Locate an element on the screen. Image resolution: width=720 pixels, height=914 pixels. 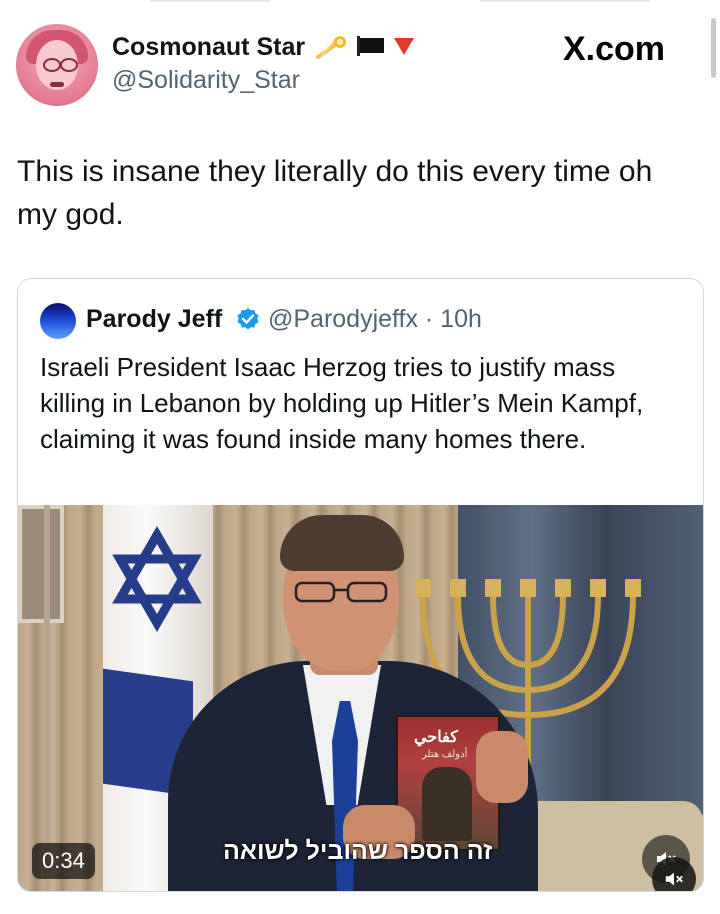
speaker-muted-icon is located at coordinates (674, 879).